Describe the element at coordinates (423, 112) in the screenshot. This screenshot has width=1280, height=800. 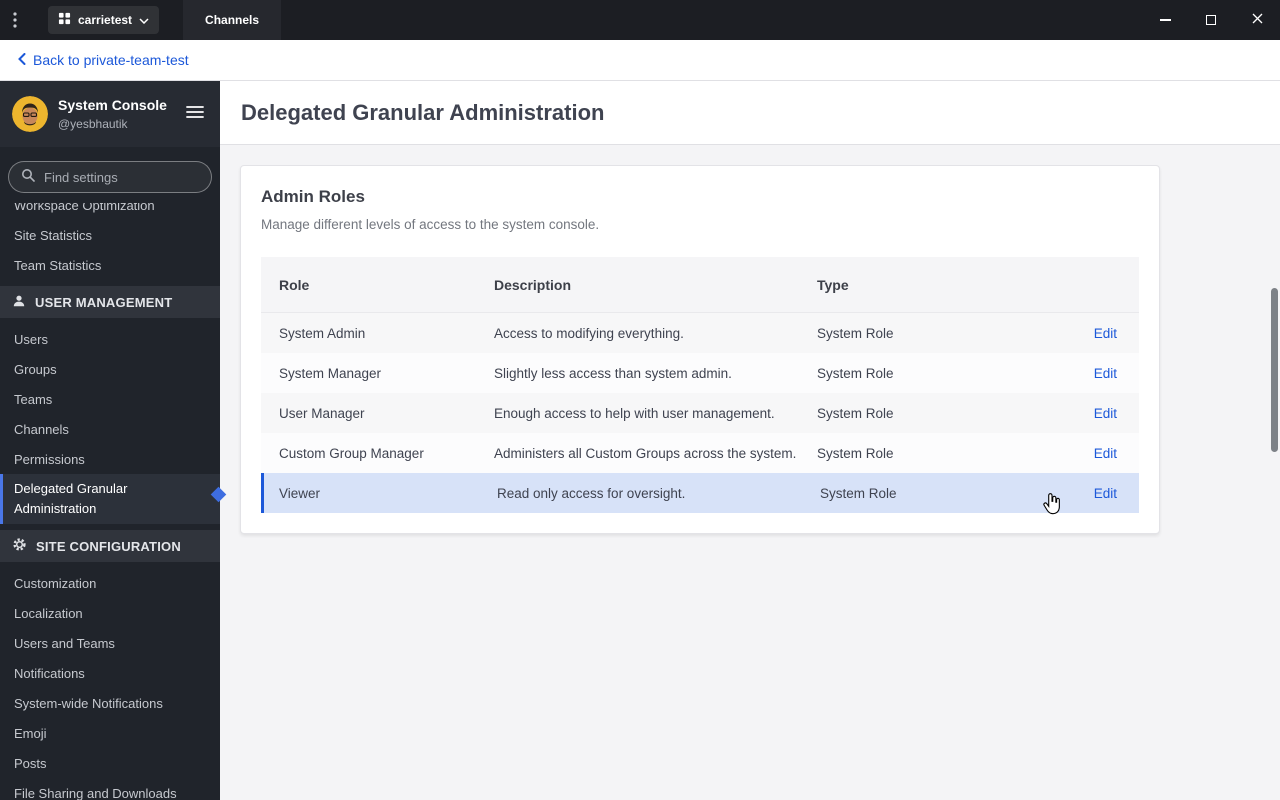
I see `page-title: Delegated Granular Administration` at that location.